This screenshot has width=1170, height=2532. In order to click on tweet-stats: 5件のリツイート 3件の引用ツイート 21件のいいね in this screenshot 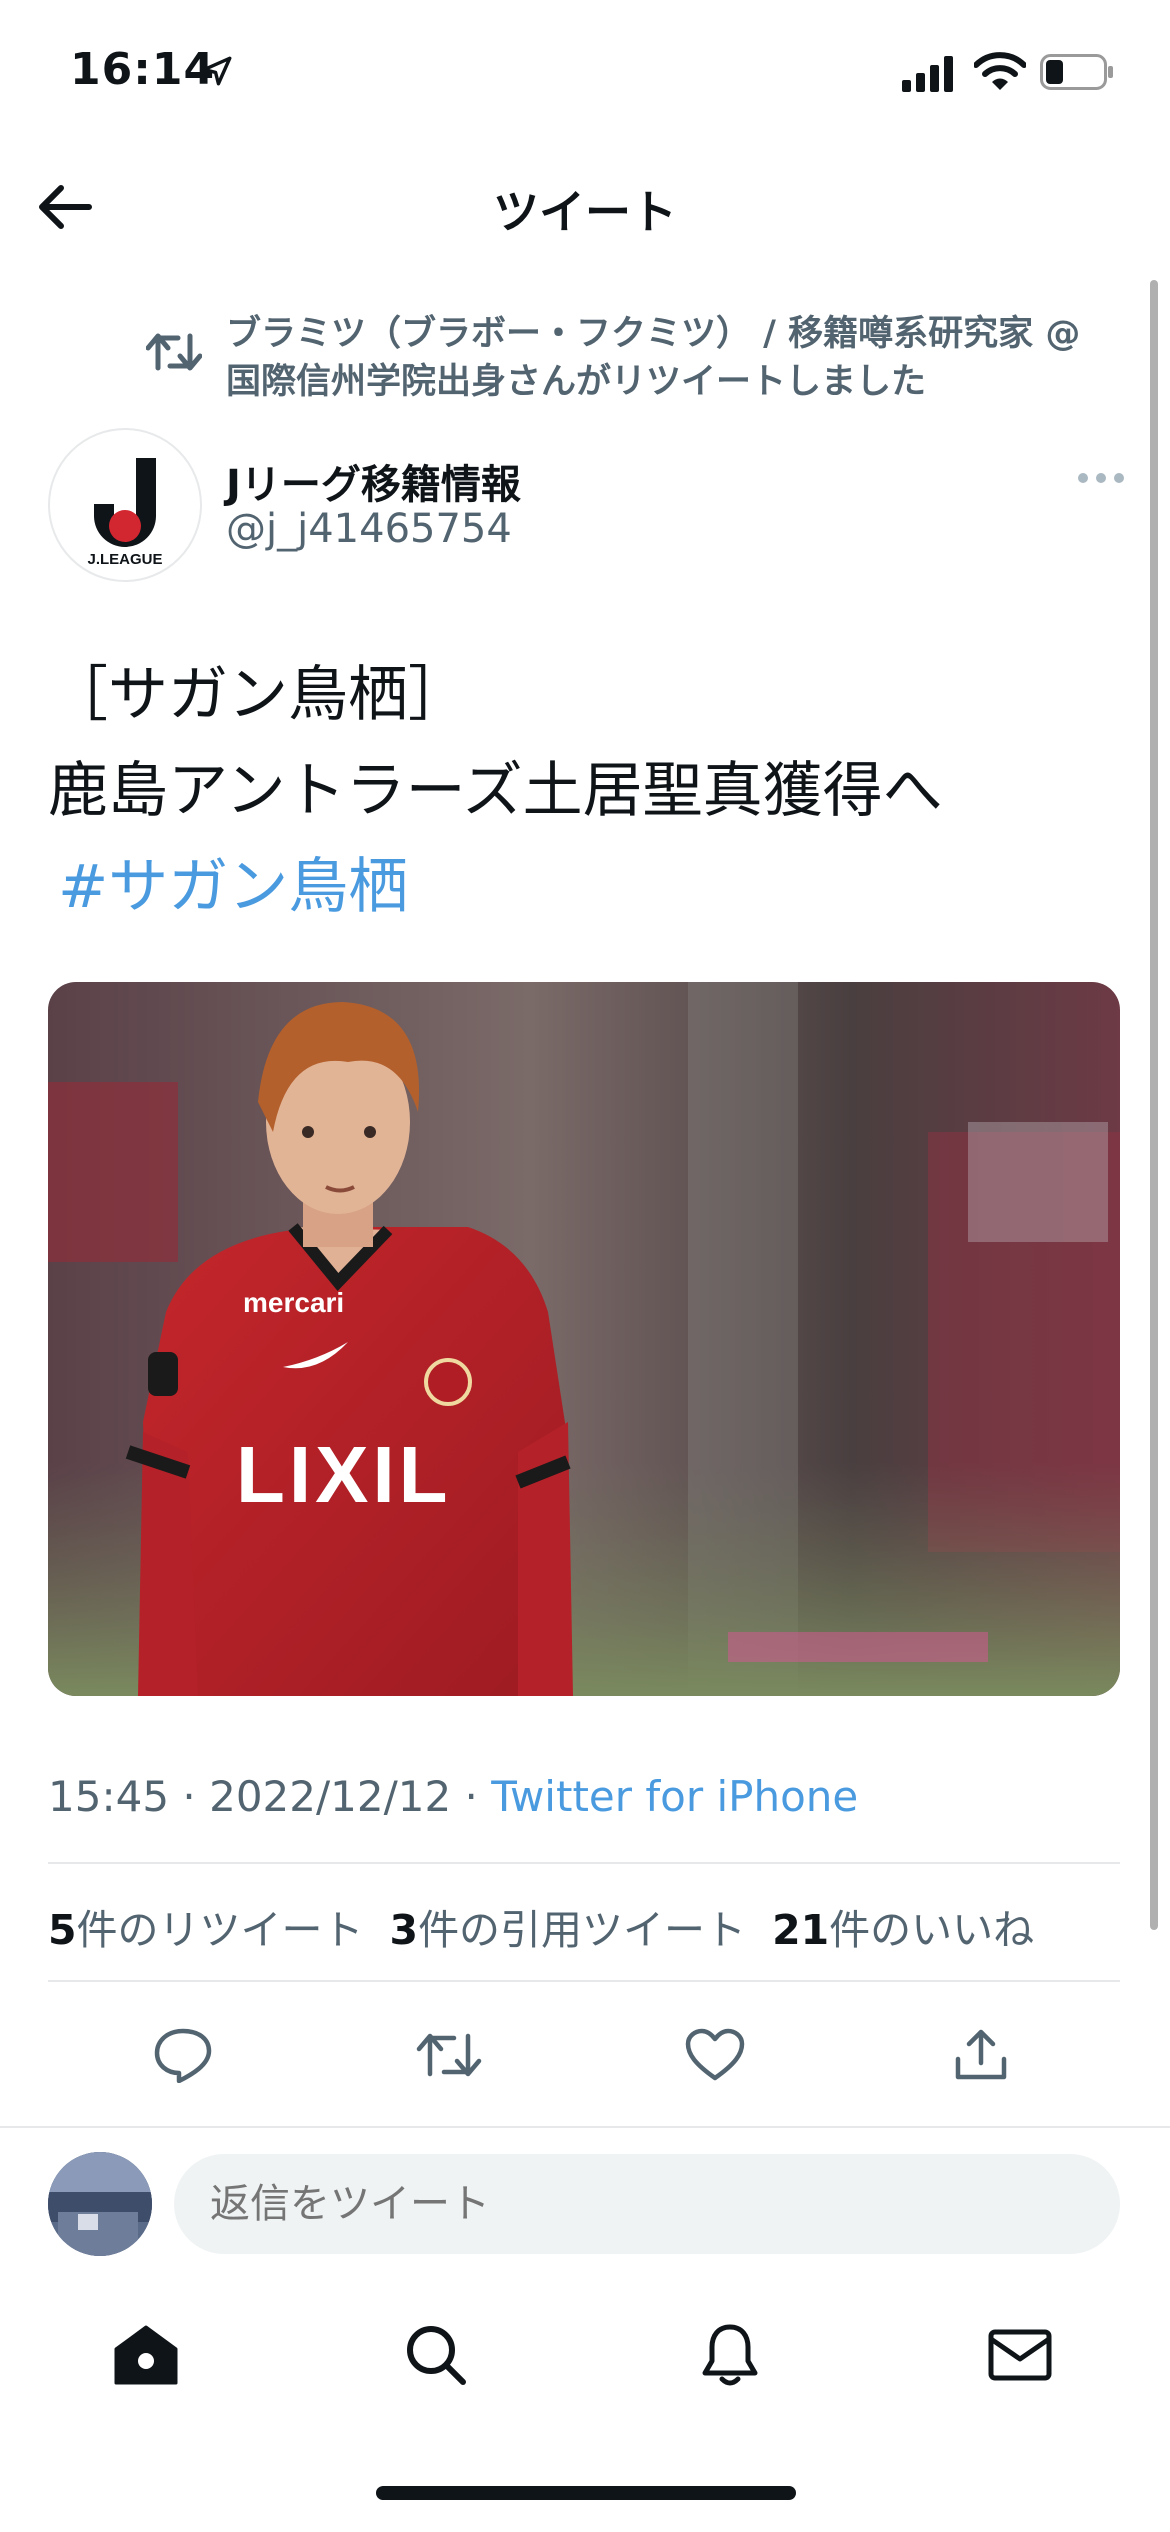, I will do `click(541, 1926)`.